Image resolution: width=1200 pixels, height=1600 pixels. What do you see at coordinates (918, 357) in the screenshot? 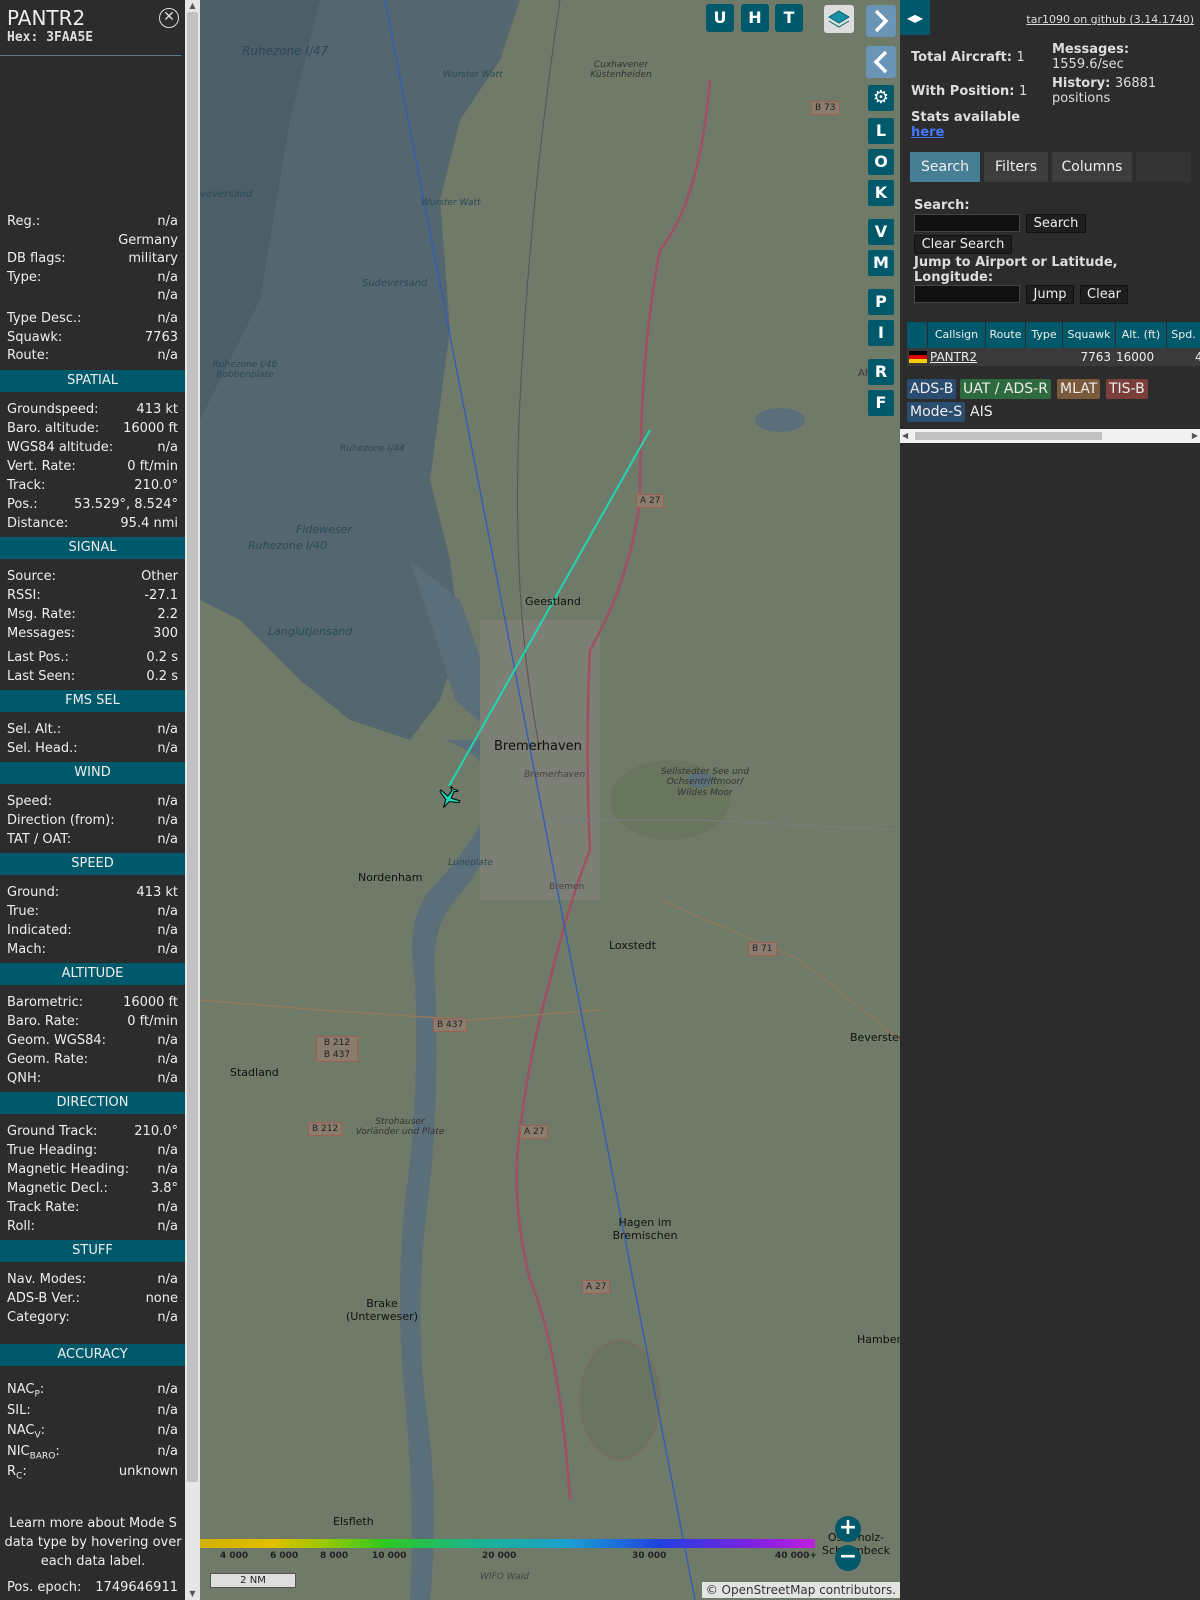
I see `germany-flag-icon` at bounding box center [918, 357].